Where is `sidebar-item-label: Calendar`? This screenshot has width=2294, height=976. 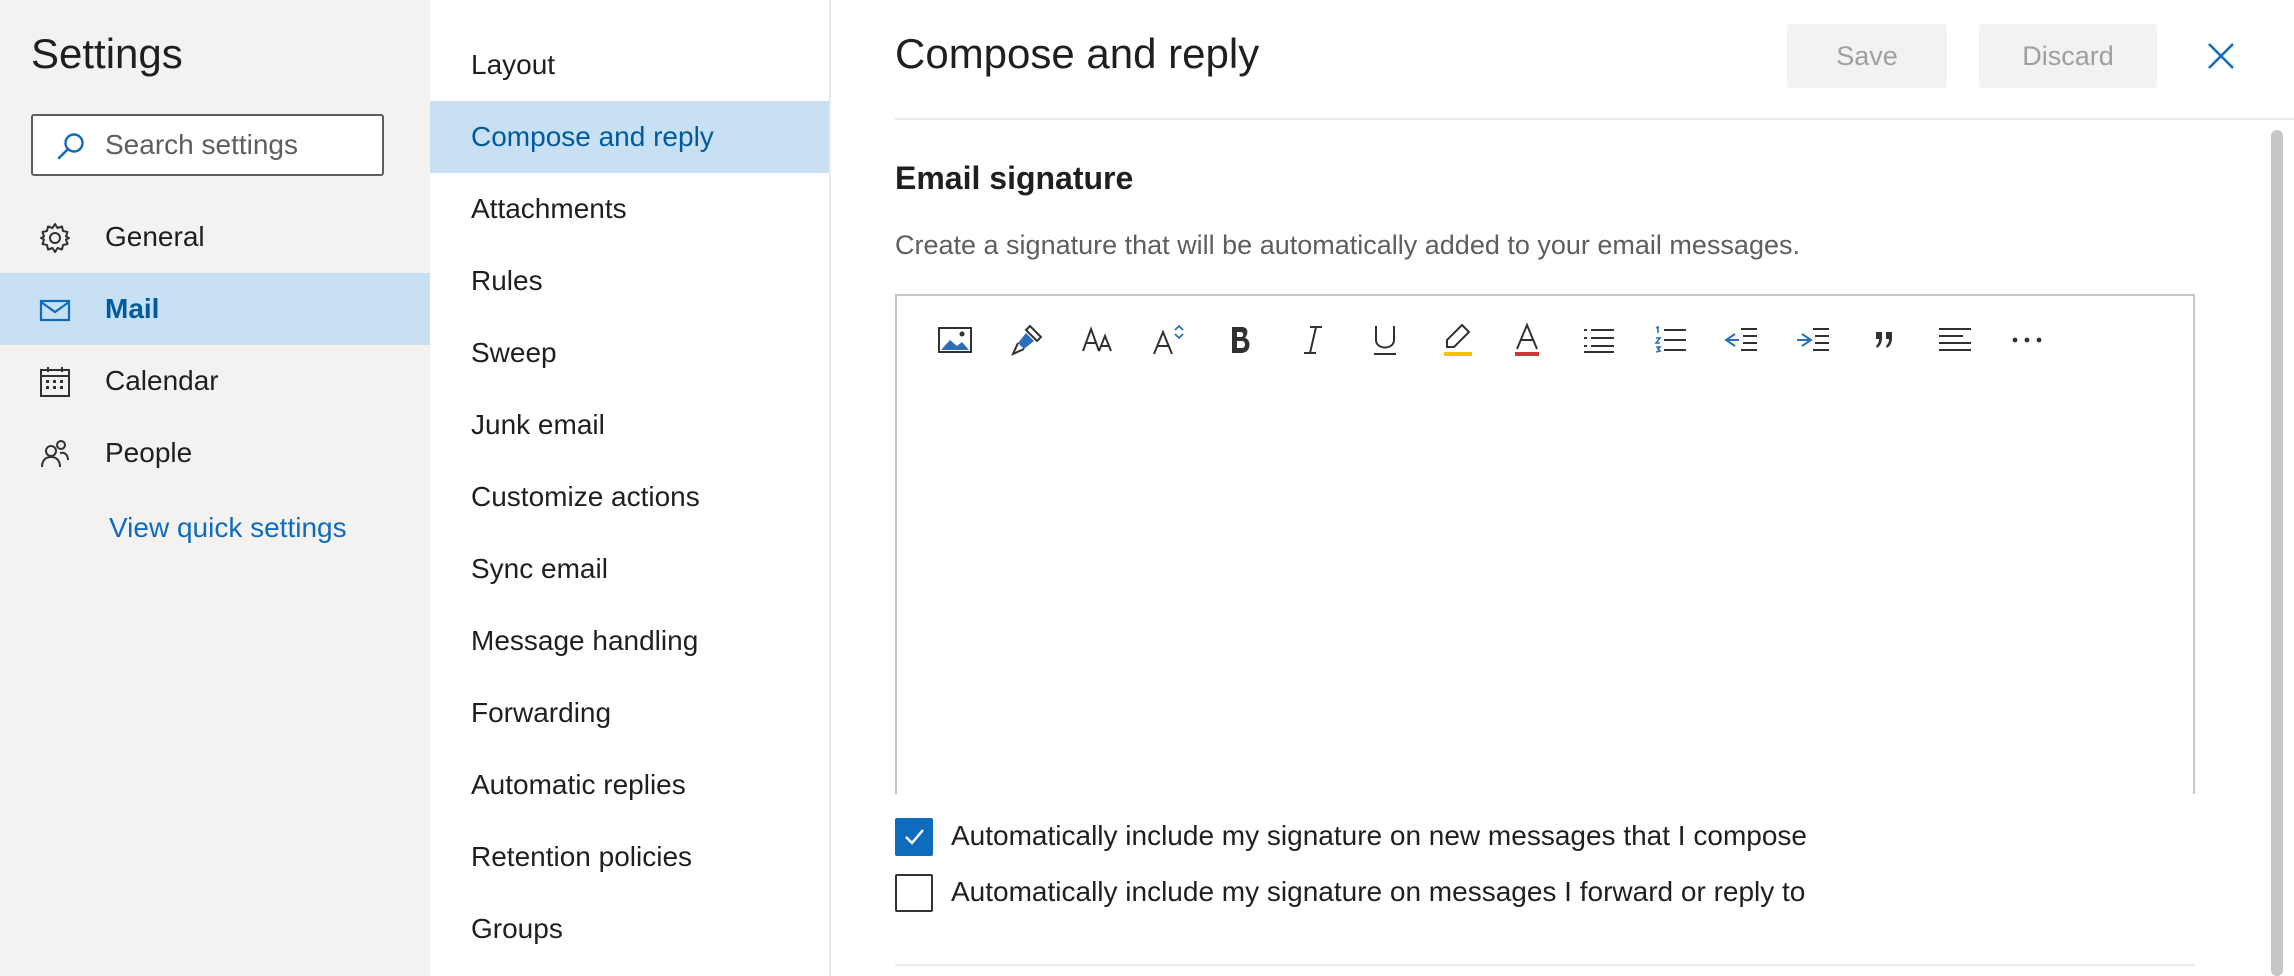
sidebar-item-label: Calendar is located at coordinates (162, 380).